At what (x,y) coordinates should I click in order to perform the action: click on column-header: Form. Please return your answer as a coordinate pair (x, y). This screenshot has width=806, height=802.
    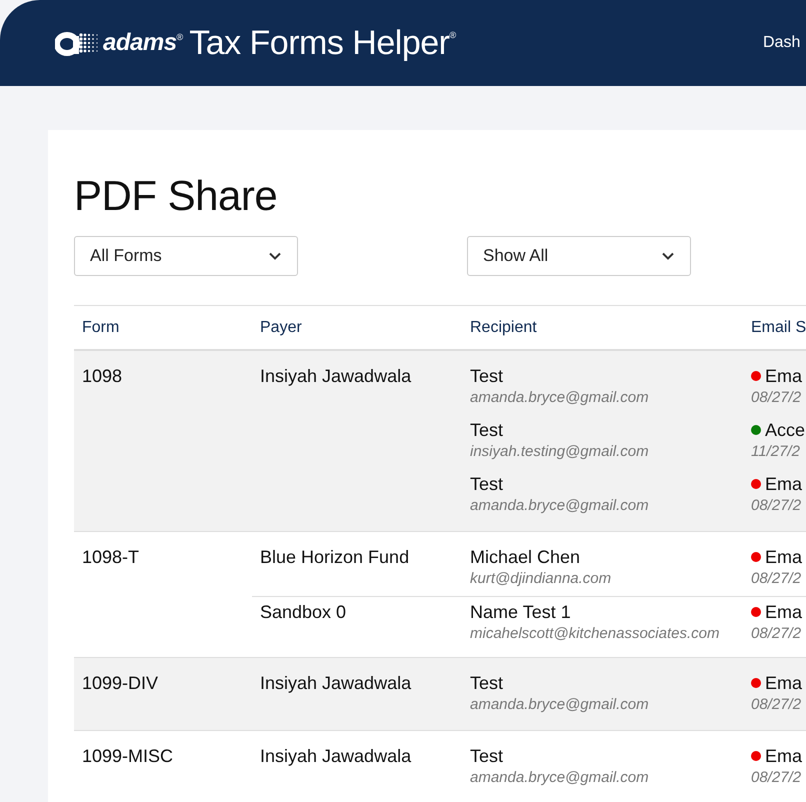
    Looking at the image, I should click on (163, 327).